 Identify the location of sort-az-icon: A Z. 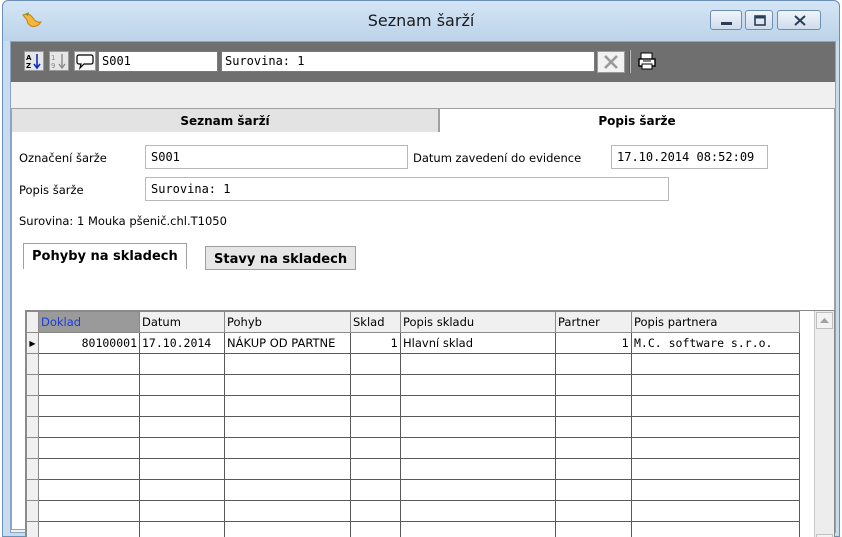
(33, 62).